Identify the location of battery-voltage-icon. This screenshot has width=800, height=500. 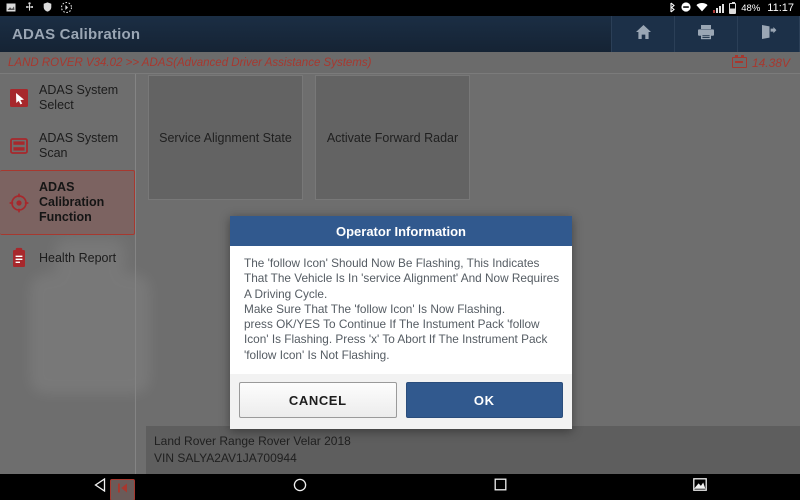
(739, 61).